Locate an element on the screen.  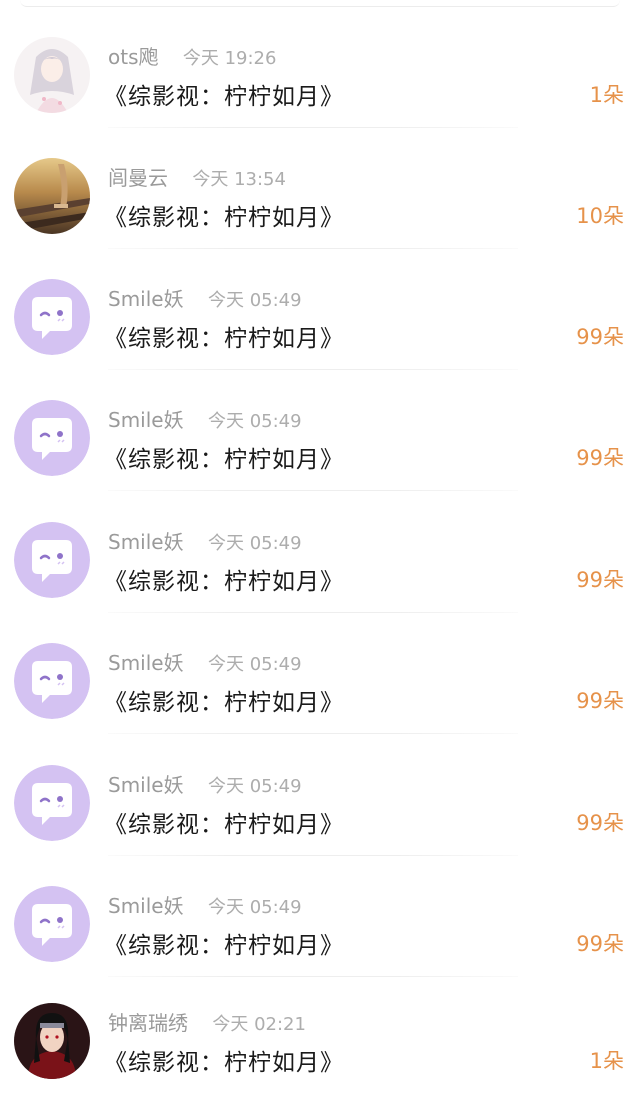
anime-ninja-avatar is located at coordinates (52, 1041).